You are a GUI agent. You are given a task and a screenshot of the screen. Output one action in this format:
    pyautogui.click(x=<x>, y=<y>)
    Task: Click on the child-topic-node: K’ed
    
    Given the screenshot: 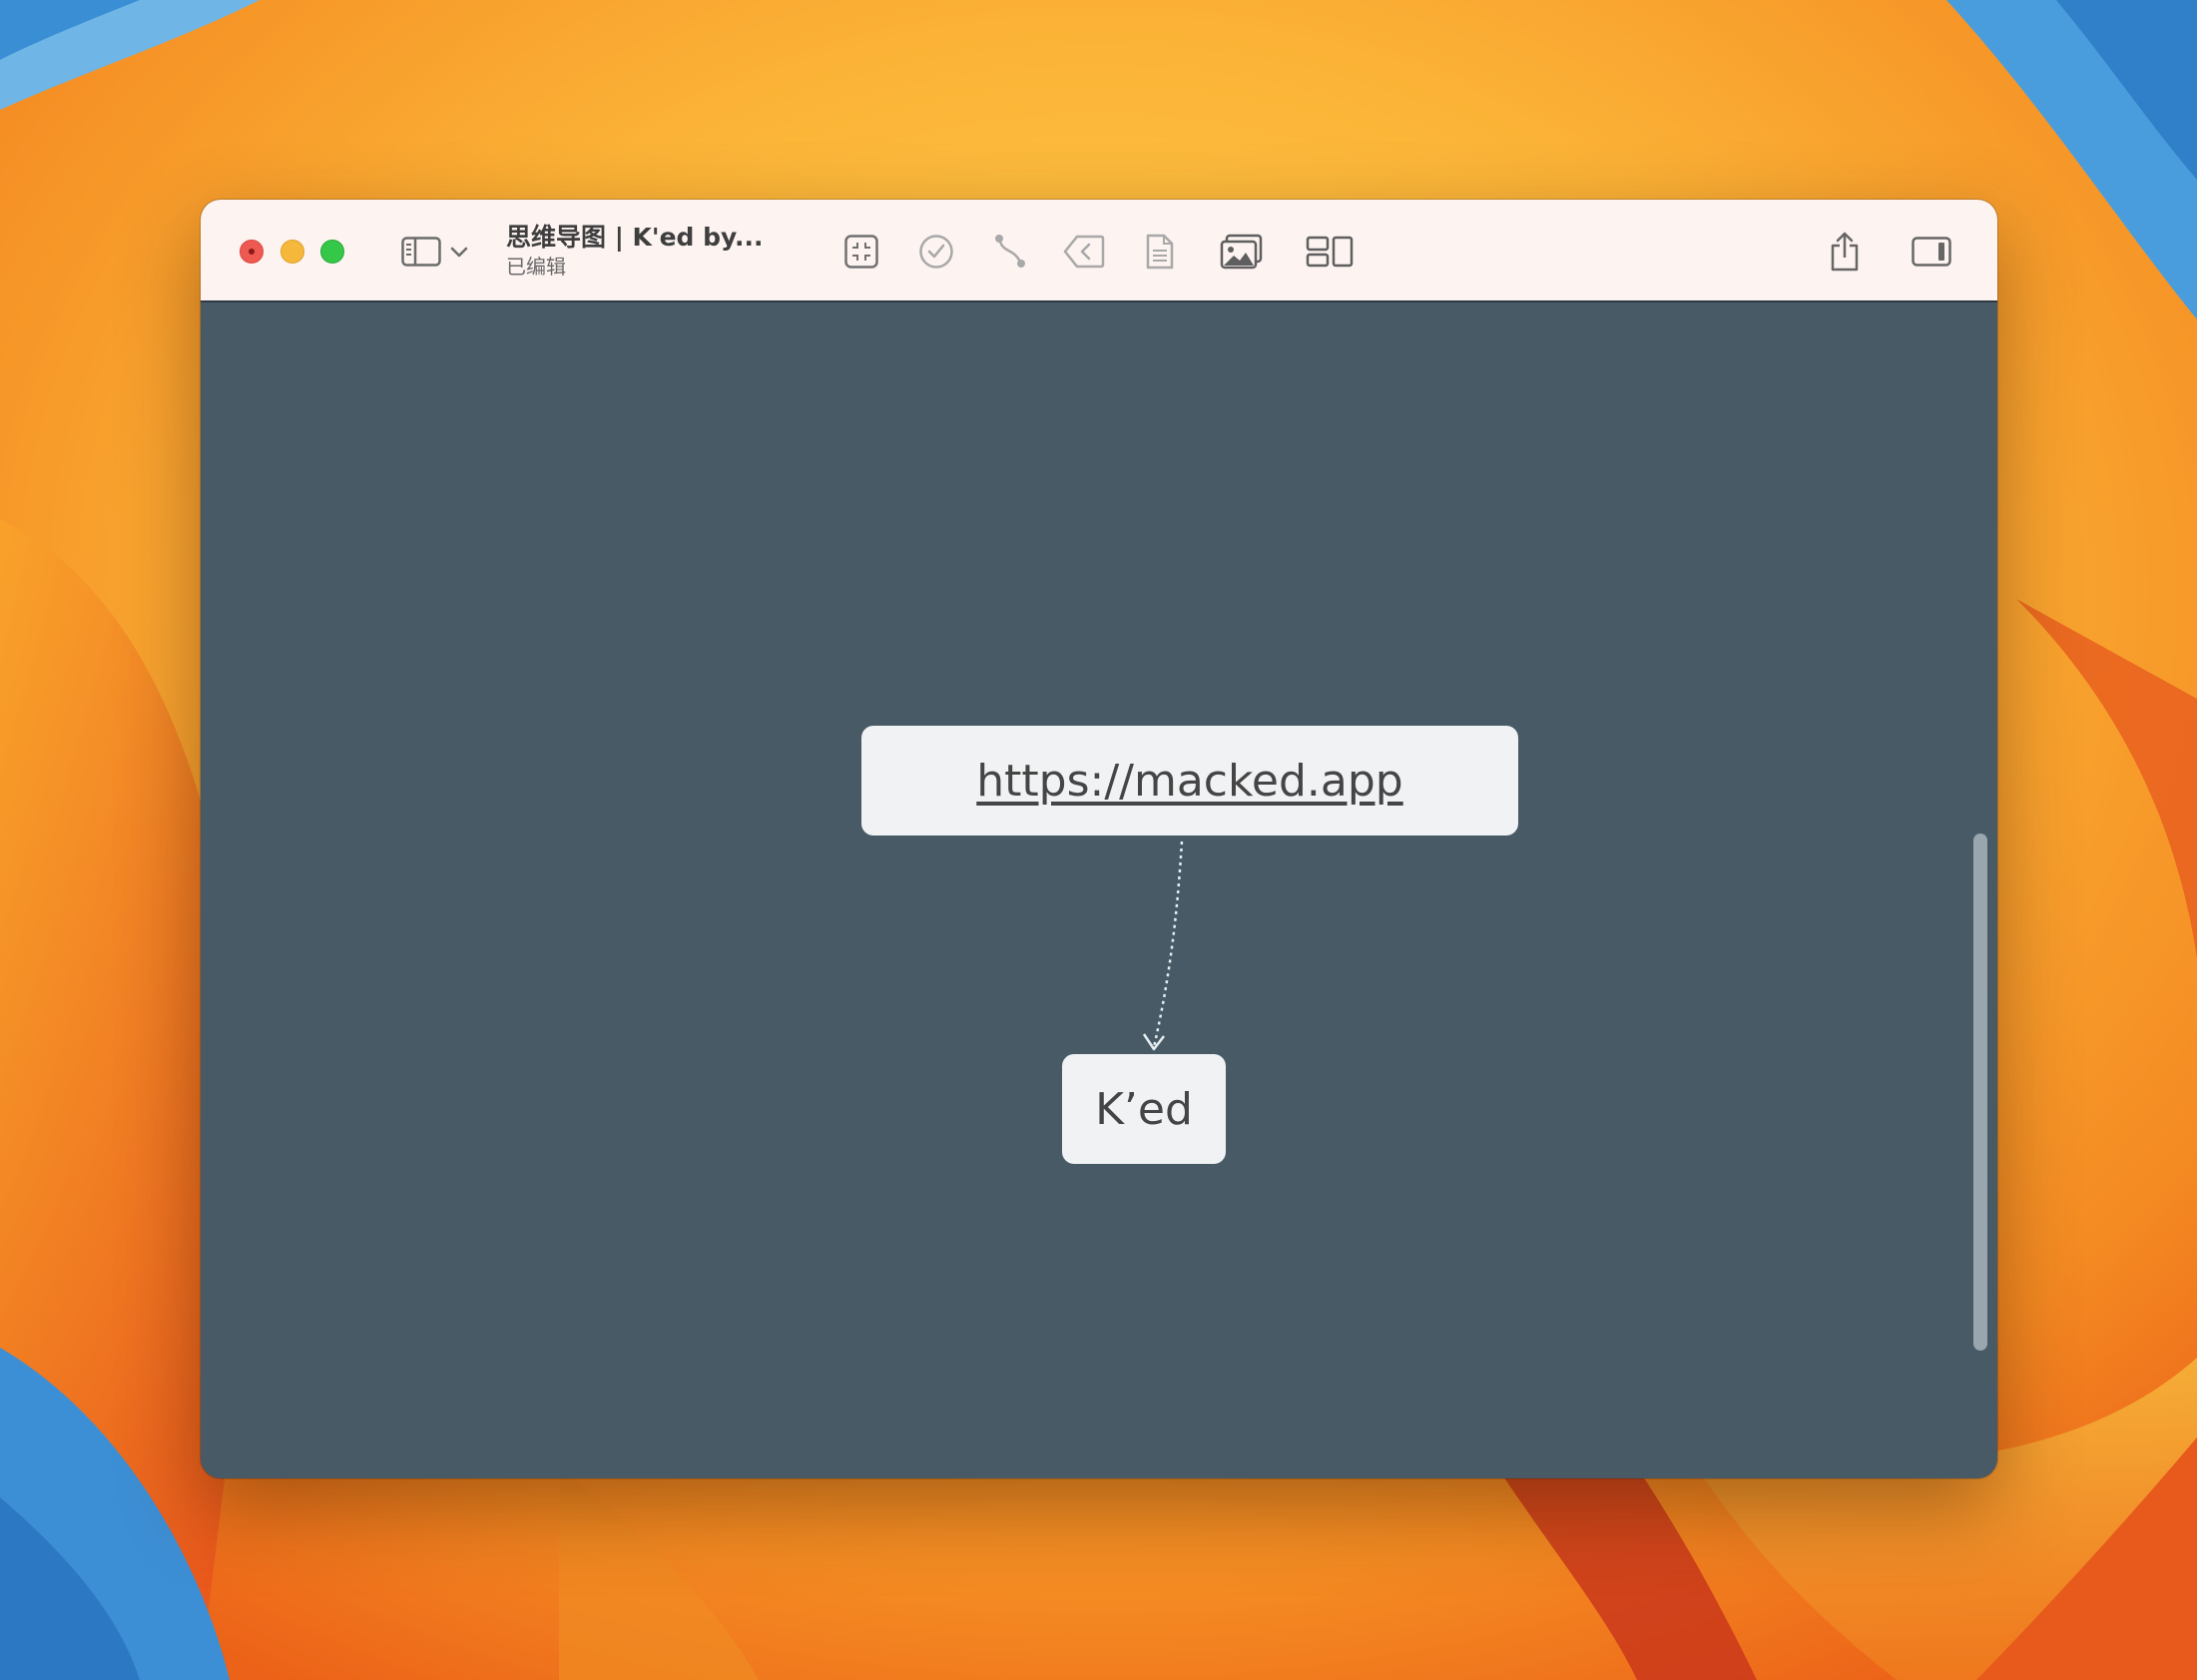 What is the action you would take?
    pyautogui.click(x=1144, y=1109)
    